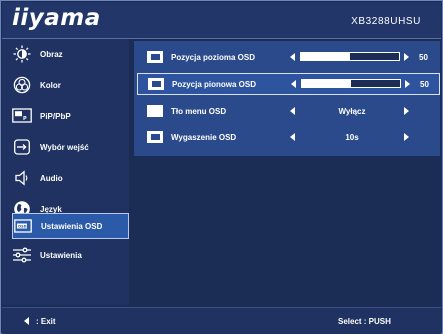 The image size is (443, 334). Describe the element at coordinates (22, 147) in the screenshot. I see `input-icon` at that location.